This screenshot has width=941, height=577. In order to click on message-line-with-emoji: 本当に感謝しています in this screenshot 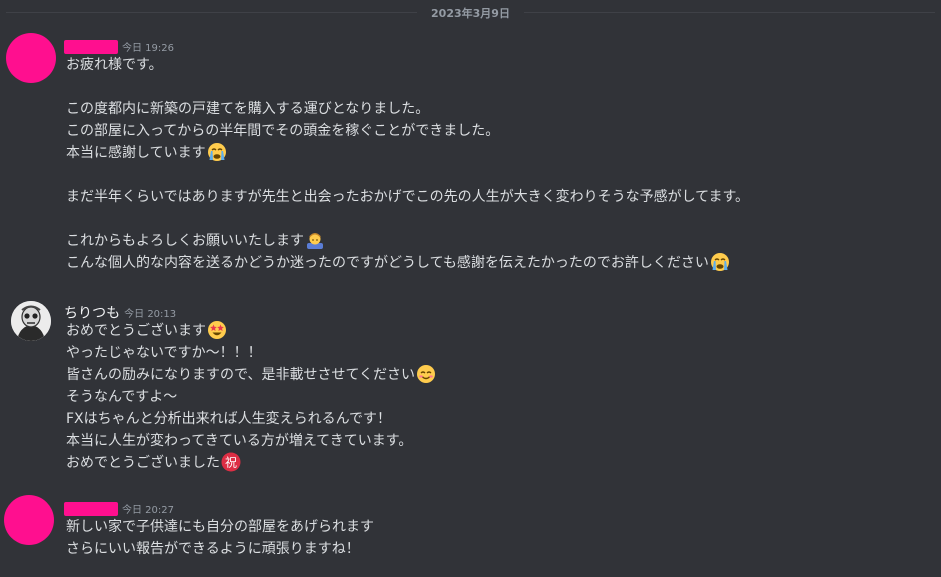, I will do `click(407, 153)`.